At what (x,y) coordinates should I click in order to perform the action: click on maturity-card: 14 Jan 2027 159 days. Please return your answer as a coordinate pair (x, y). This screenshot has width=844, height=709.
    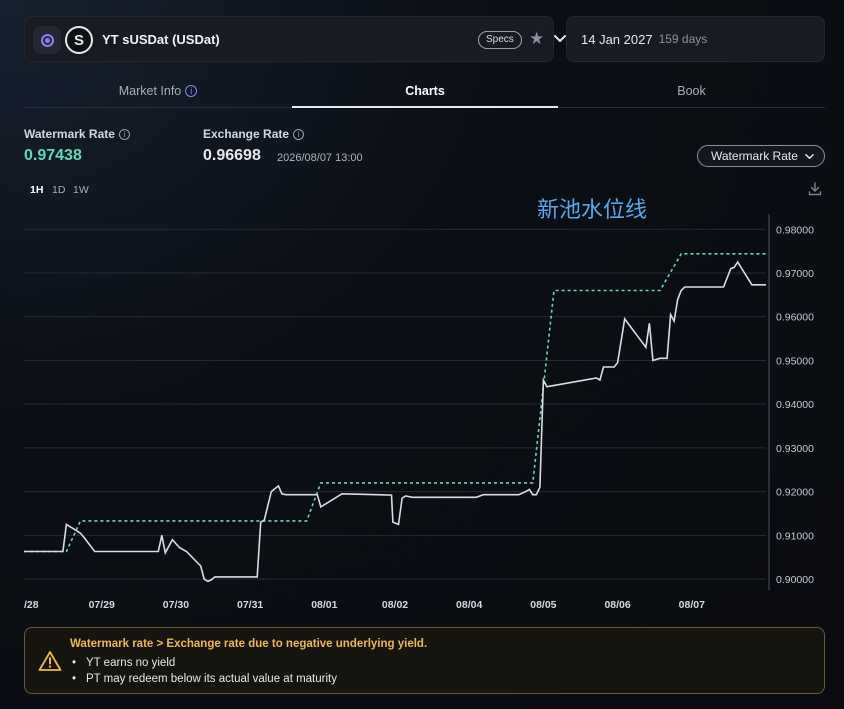
    Looking at the image, I should click on (695, 39).